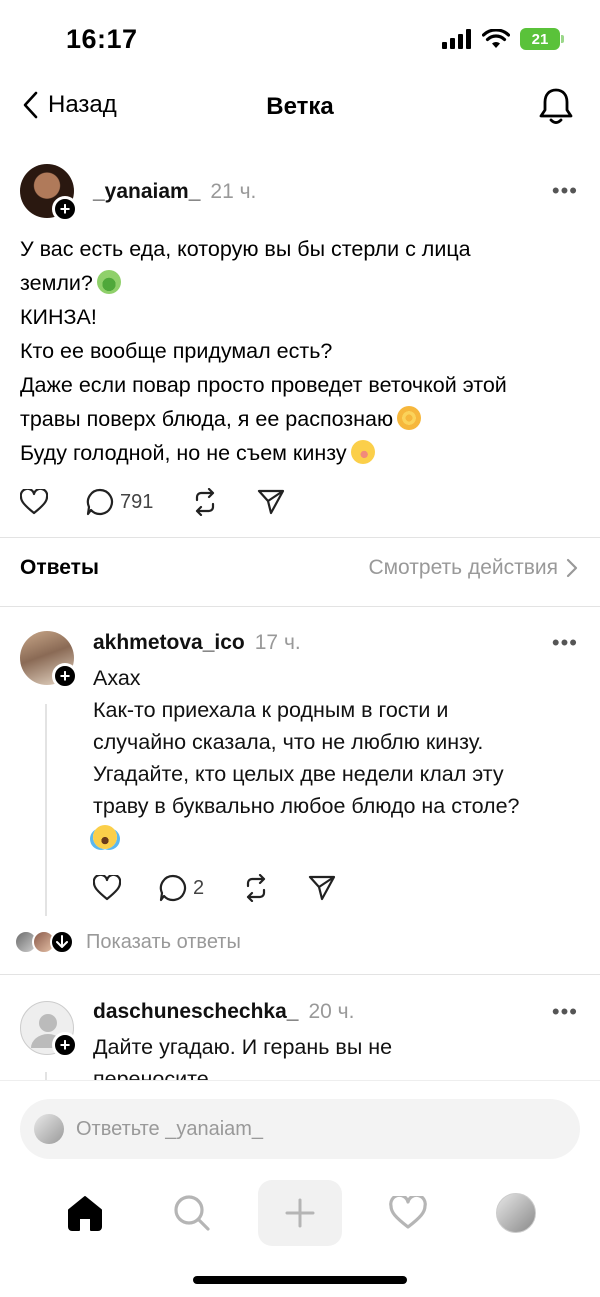 The width and height of the screenshot is (600, 1297). Describe the element at coordinates (565, 1012) in the screenshot. I see `more-options-icon: •••` at that location.